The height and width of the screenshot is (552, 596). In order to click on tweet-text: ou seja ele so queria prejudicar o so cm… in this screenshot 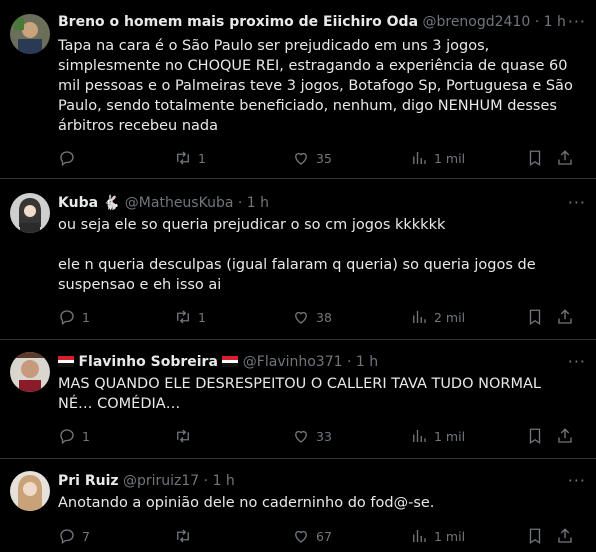, I will do `click(297, 255)`.